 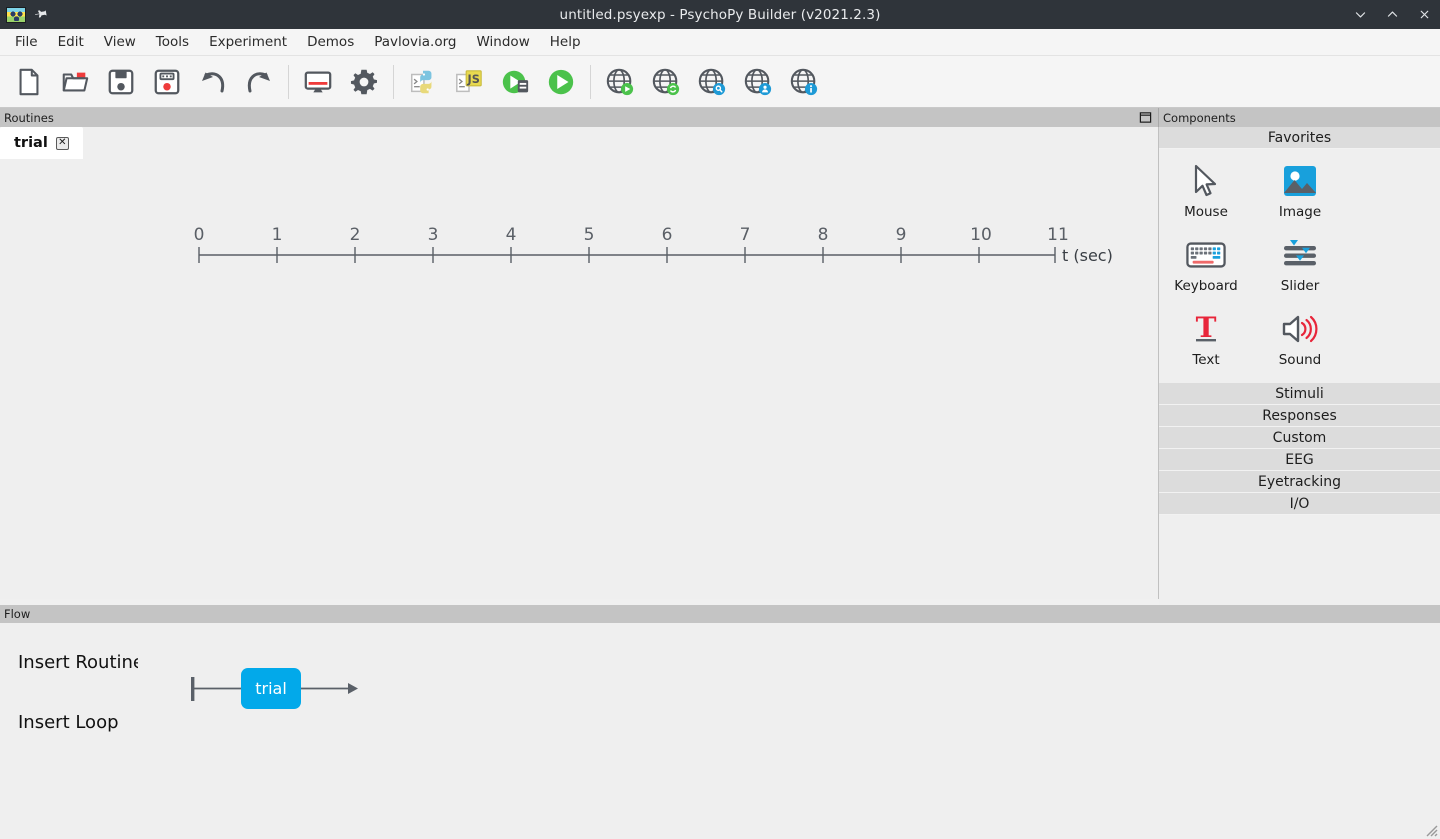 I want to click on panel-restore-icon, so click(x=1145, y=117).